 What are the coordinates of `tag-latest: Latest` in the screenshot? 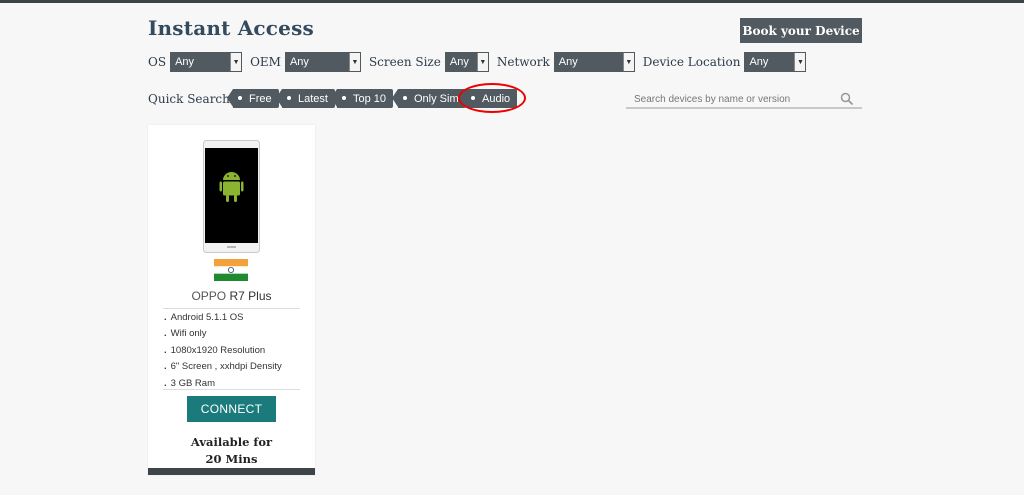 It's located at (305, 98).